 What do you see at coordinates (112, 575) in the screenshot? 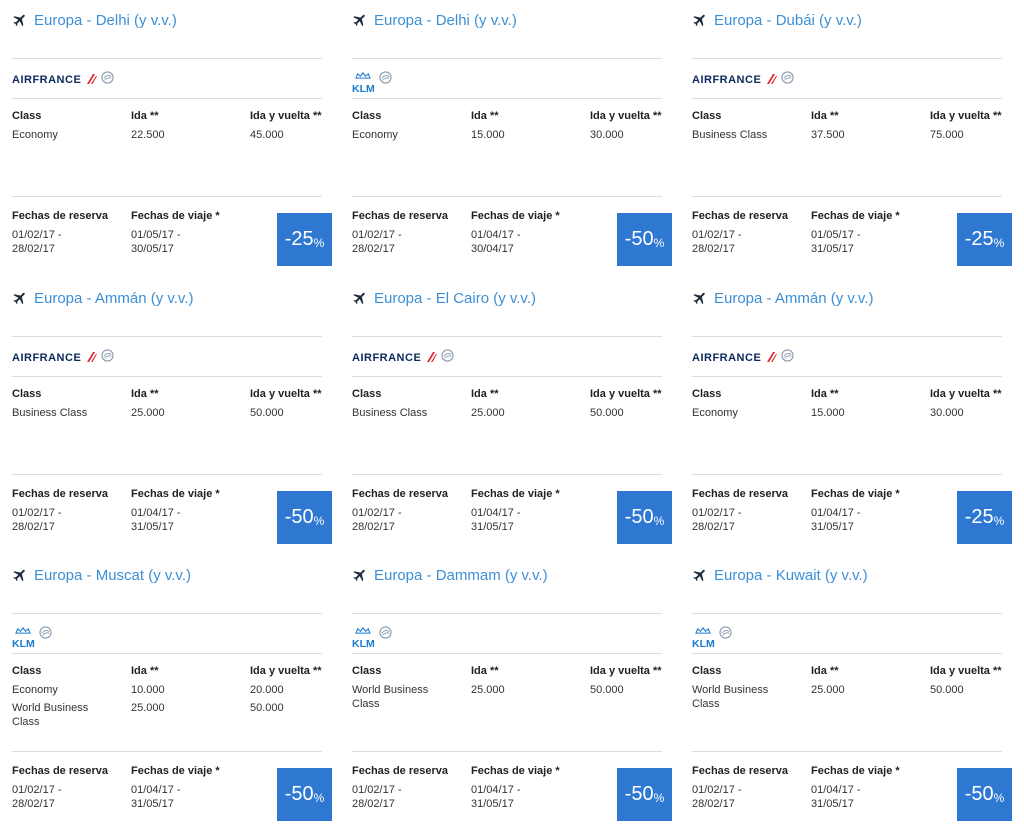
I see `route-title: Europa - Muscat (y v.v.)` at bounding box center [112, 575].